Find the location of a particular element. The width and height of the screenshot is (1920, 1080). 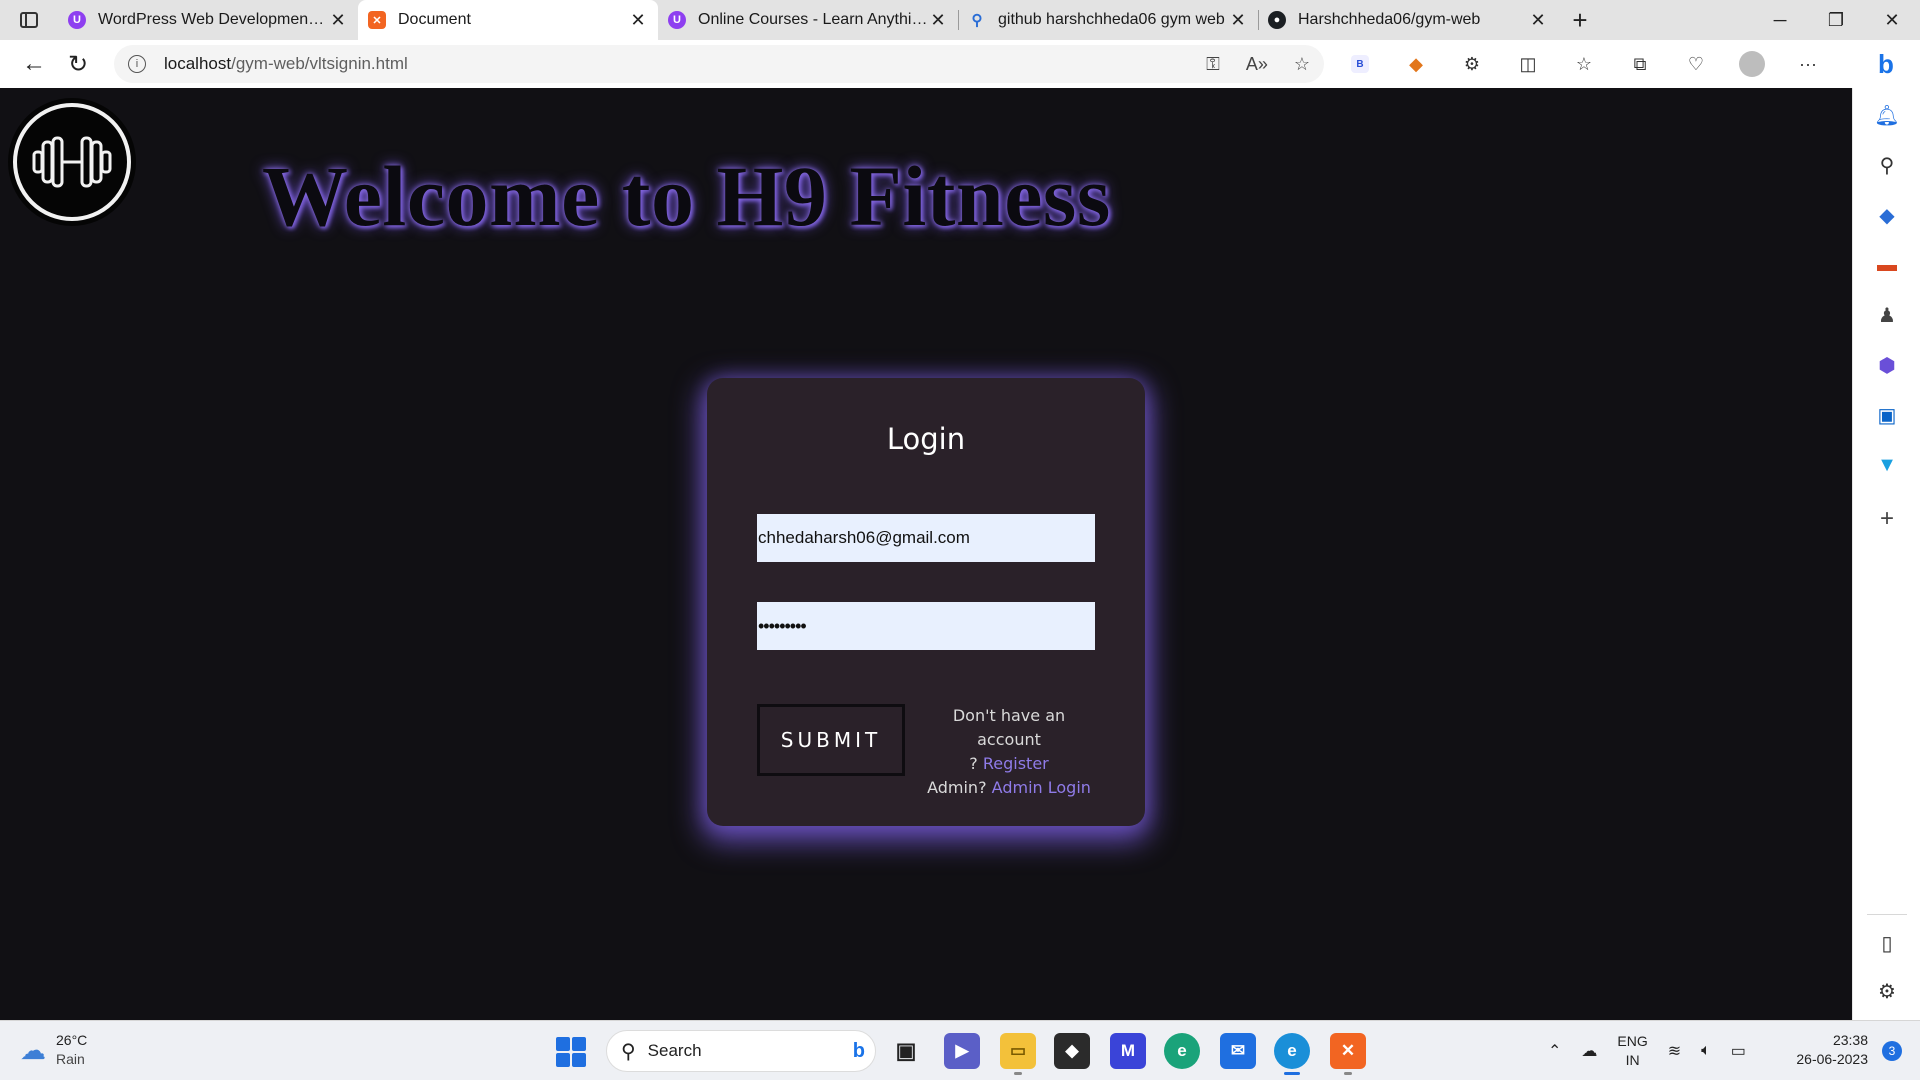

url-host: localhost is located at coordinates (198, 63).